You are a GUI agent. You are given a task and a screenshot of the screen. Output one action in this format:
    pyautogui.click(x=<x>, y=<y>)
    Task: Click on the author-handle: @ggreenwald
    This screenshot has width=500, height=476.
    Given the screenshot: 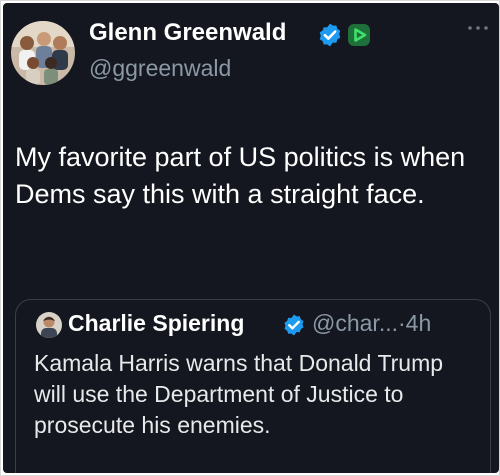 What is the action you would take?
    pyautogui.click(x=160, y=68)
    